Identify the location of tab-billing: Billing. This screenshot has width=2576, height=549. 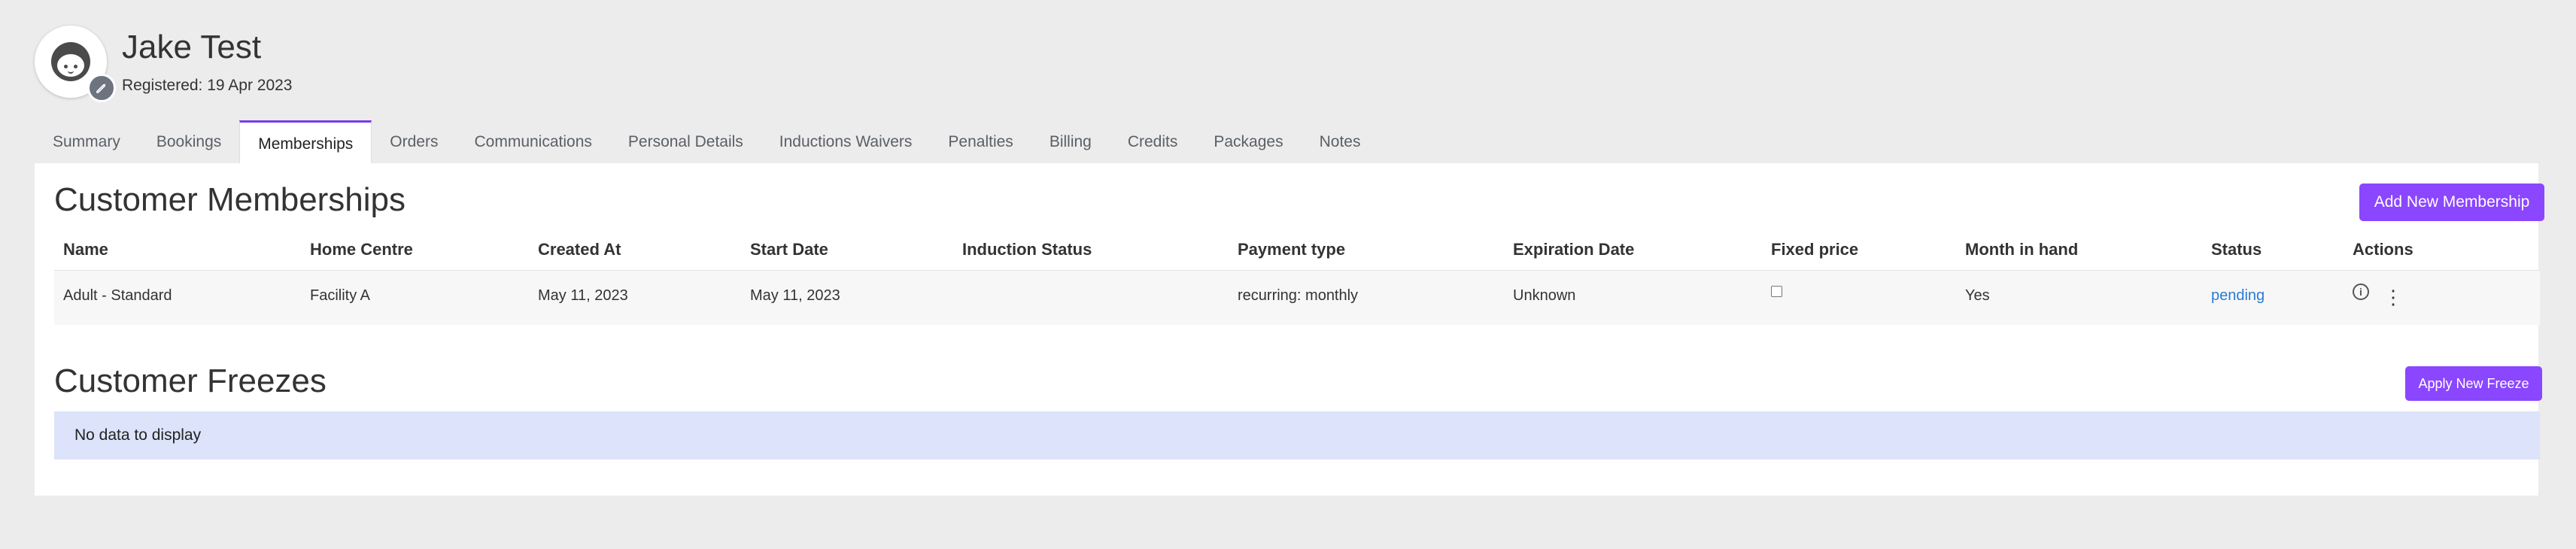
(1070, 142).